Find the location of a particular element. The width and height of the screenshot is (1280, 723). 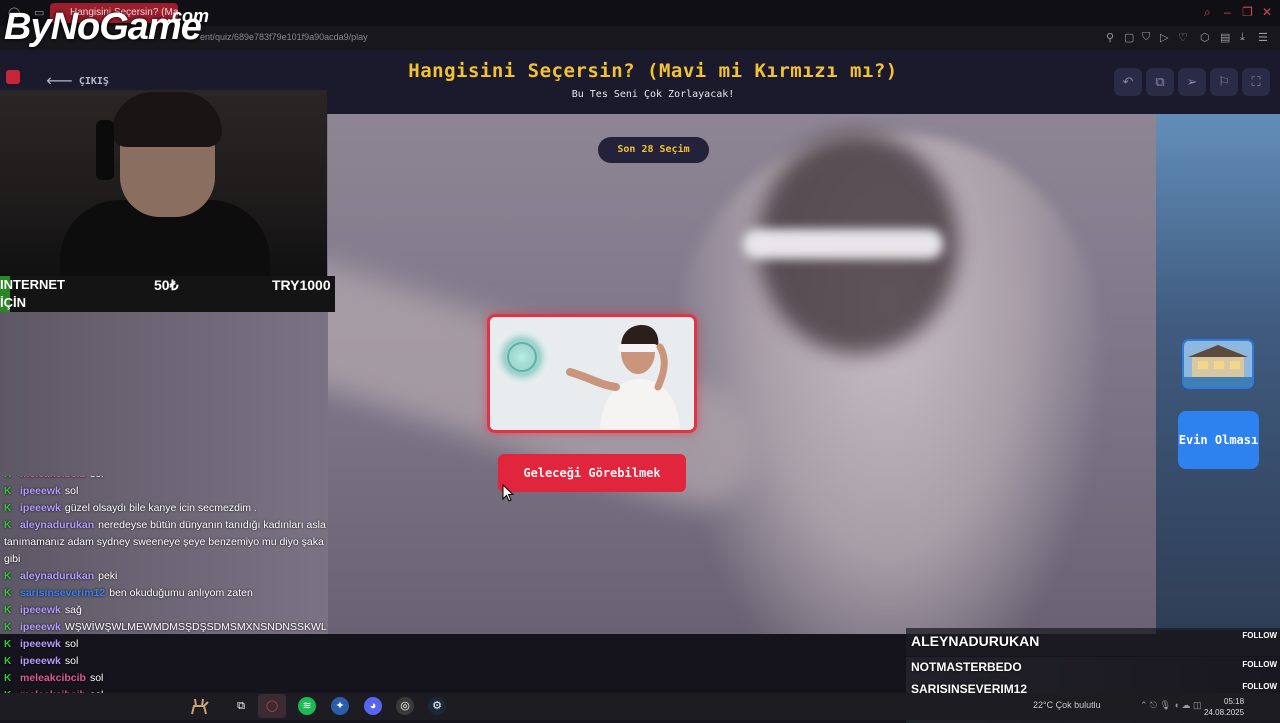

send-button: ➢ is located at coordinates (1192, 82).